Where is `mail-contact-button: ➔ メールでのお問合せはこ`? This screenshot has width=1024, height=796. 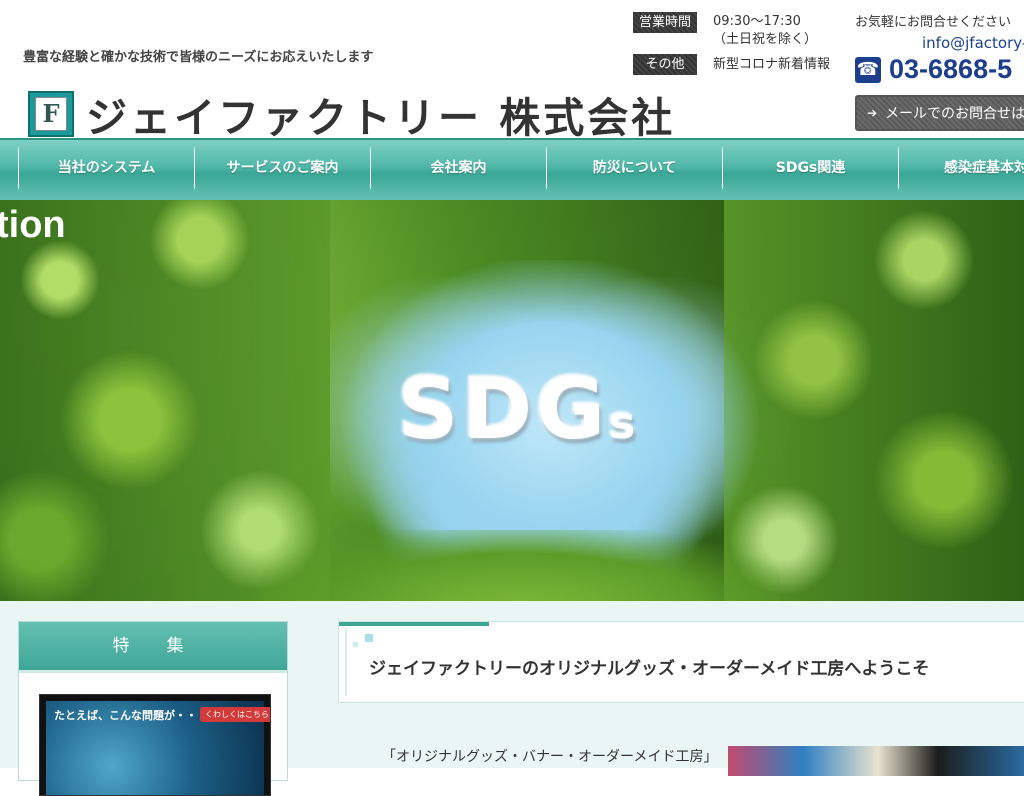 mail-contact-button: ➔ メールでのお問合せはこ is located at coordinates (939, 113).